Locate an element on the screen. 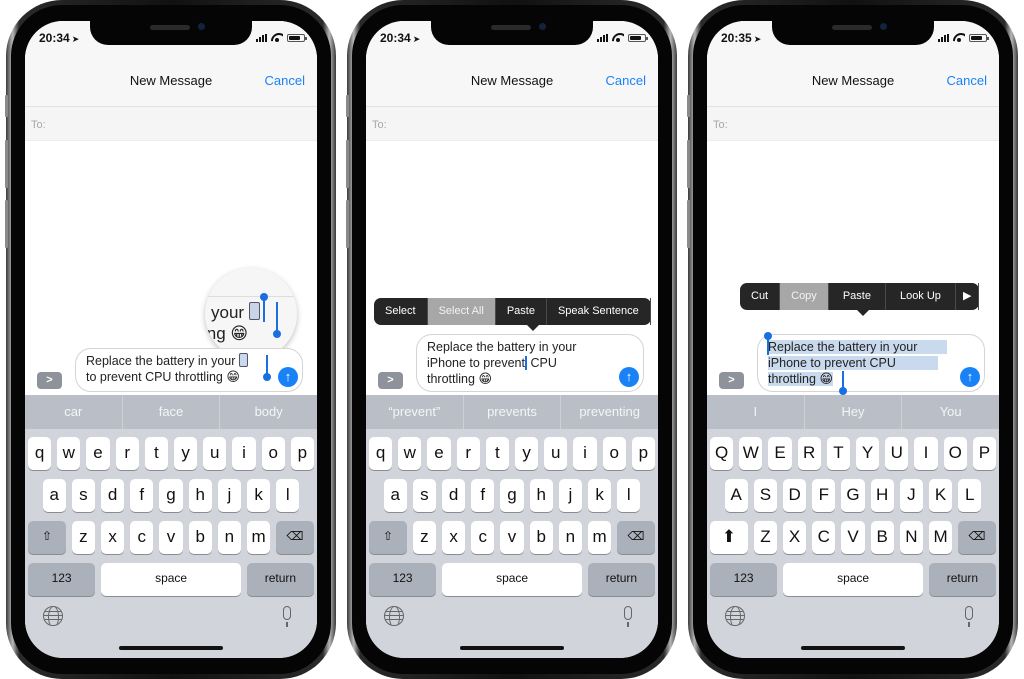  key-m: M is located at coordinates (941, 537).